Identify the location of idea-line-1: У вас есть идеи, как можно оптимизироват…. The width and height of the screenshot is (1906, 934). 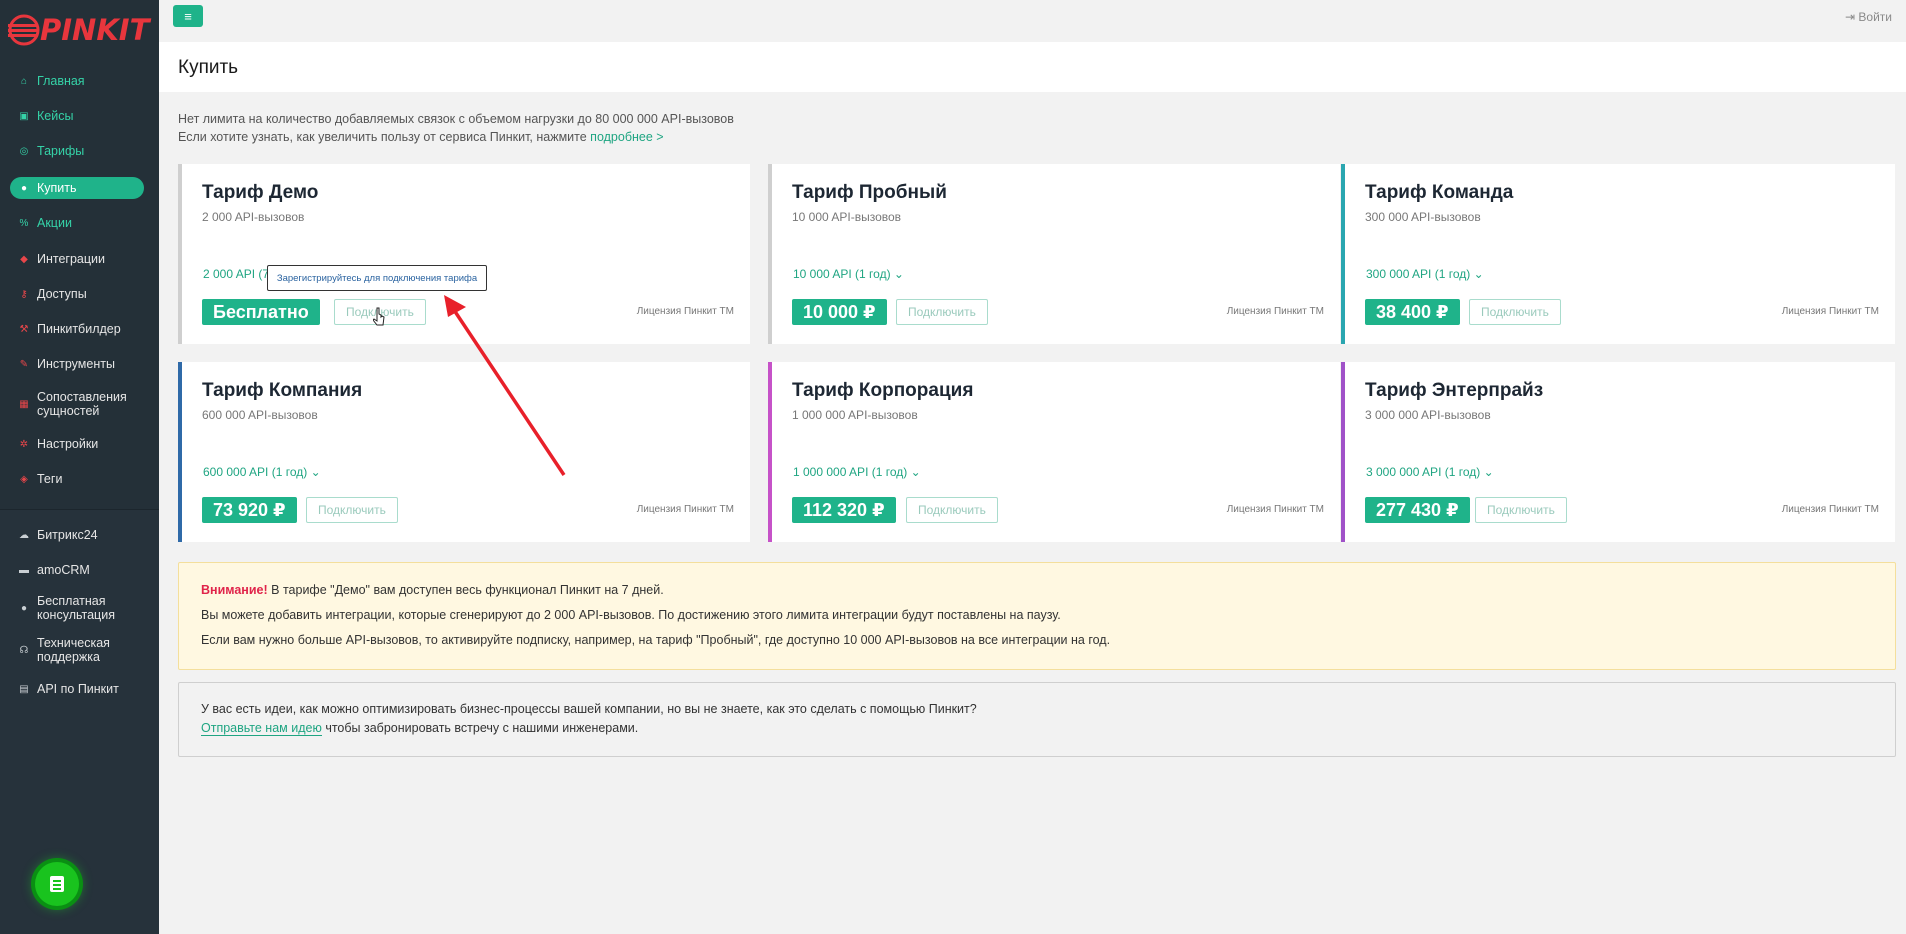
(589, 709).